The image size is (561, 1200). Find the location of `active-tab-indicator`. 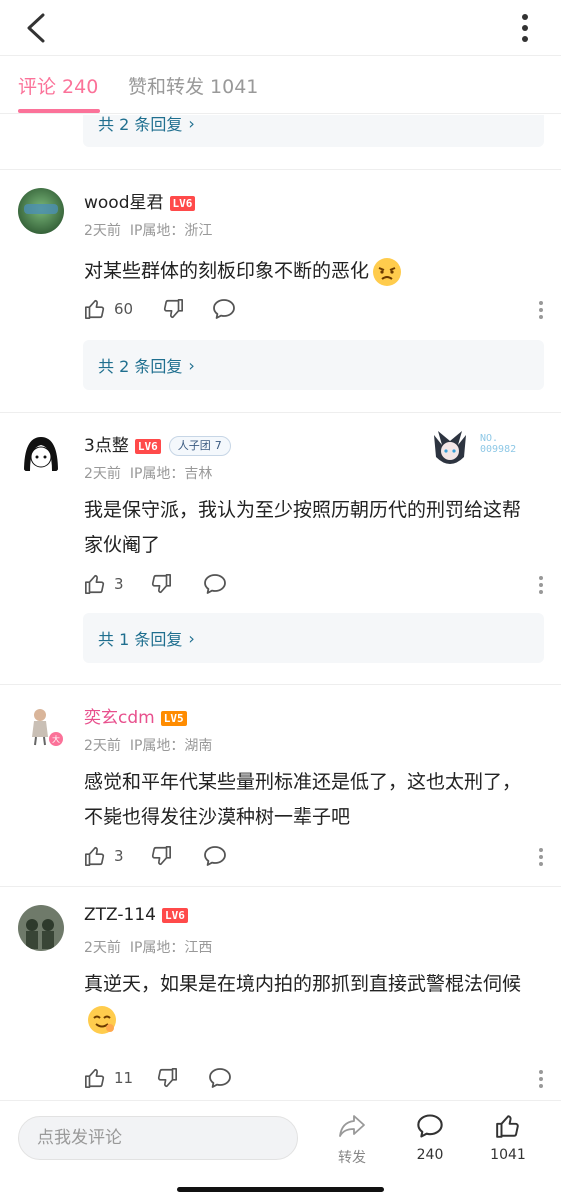

active-tab-indicator is located at coordinates (59, 111).